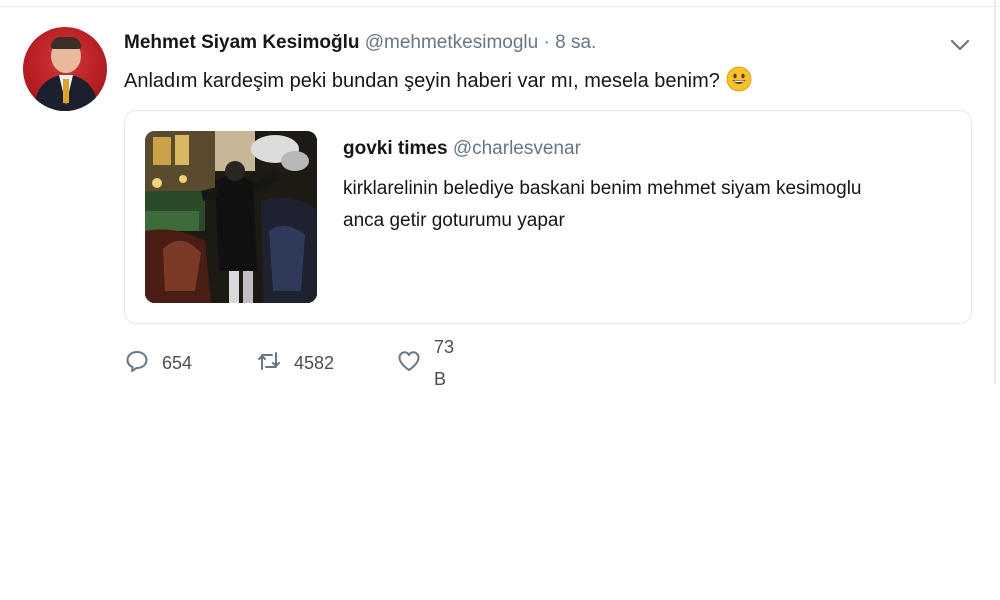  I want to click on avatar-tie, so click(66, 91).